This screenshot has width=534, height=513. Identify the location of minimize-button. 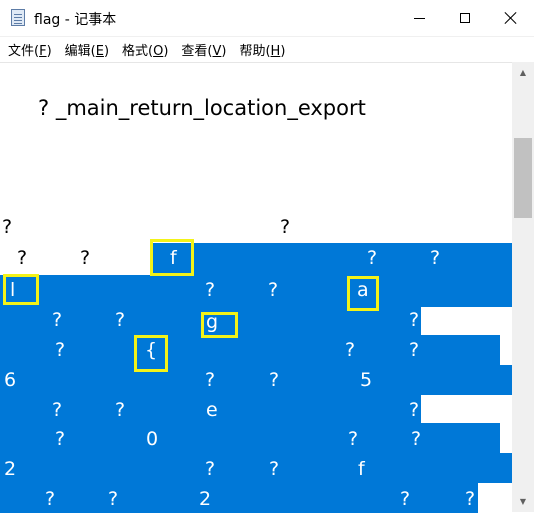
(419, 18).